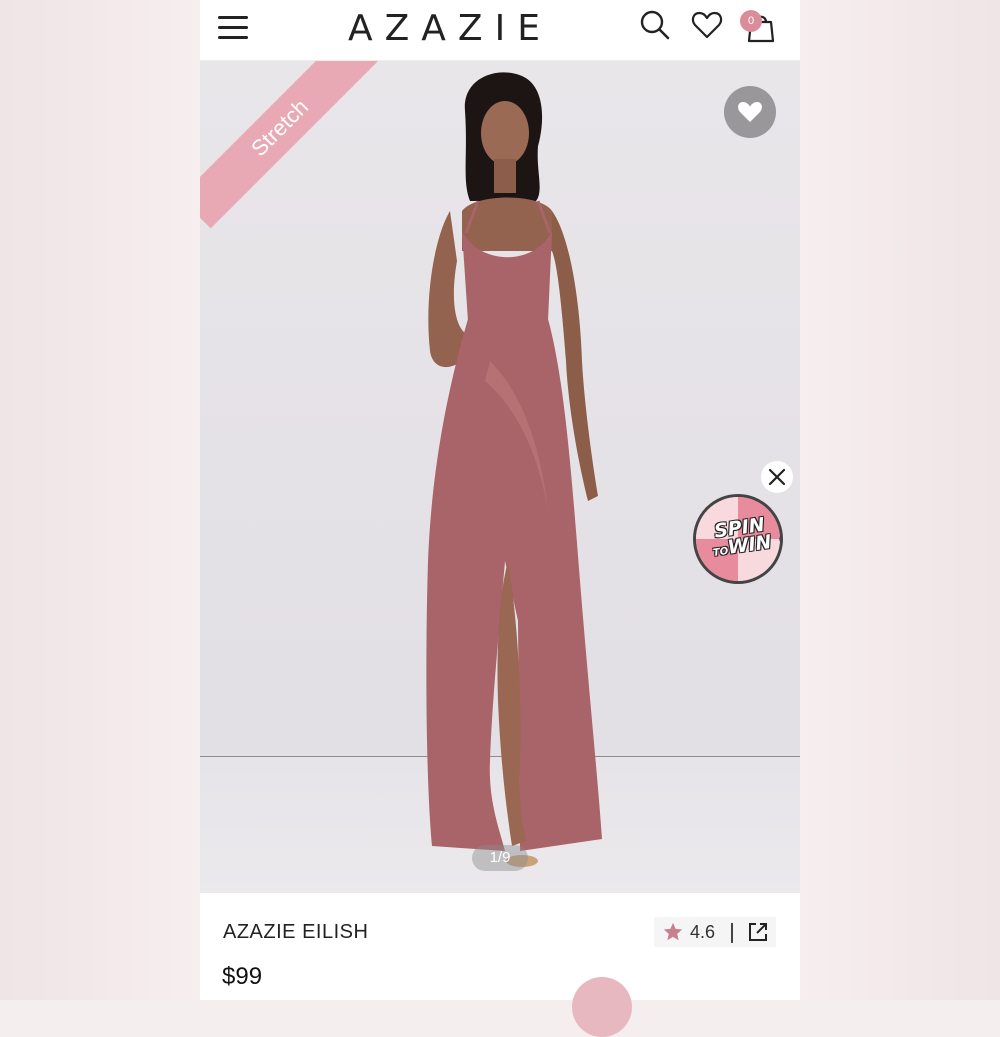 This screenshot has height=1037, width=1000. I want to click on product-name: AZAZIE EILISH, so click(296, 932).